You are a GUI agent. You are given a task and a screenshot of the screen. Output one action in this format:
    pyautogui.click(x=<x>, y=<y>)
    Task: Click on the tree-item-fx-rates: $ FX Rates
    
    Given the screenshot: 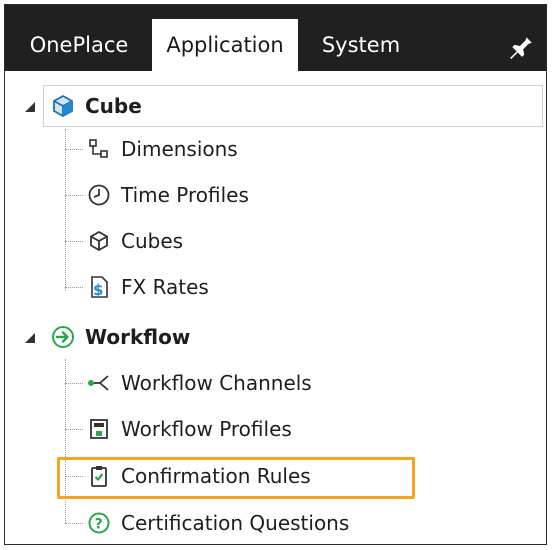 What is the action you would take?
    pyautogui.click(x=148, y=287)
    